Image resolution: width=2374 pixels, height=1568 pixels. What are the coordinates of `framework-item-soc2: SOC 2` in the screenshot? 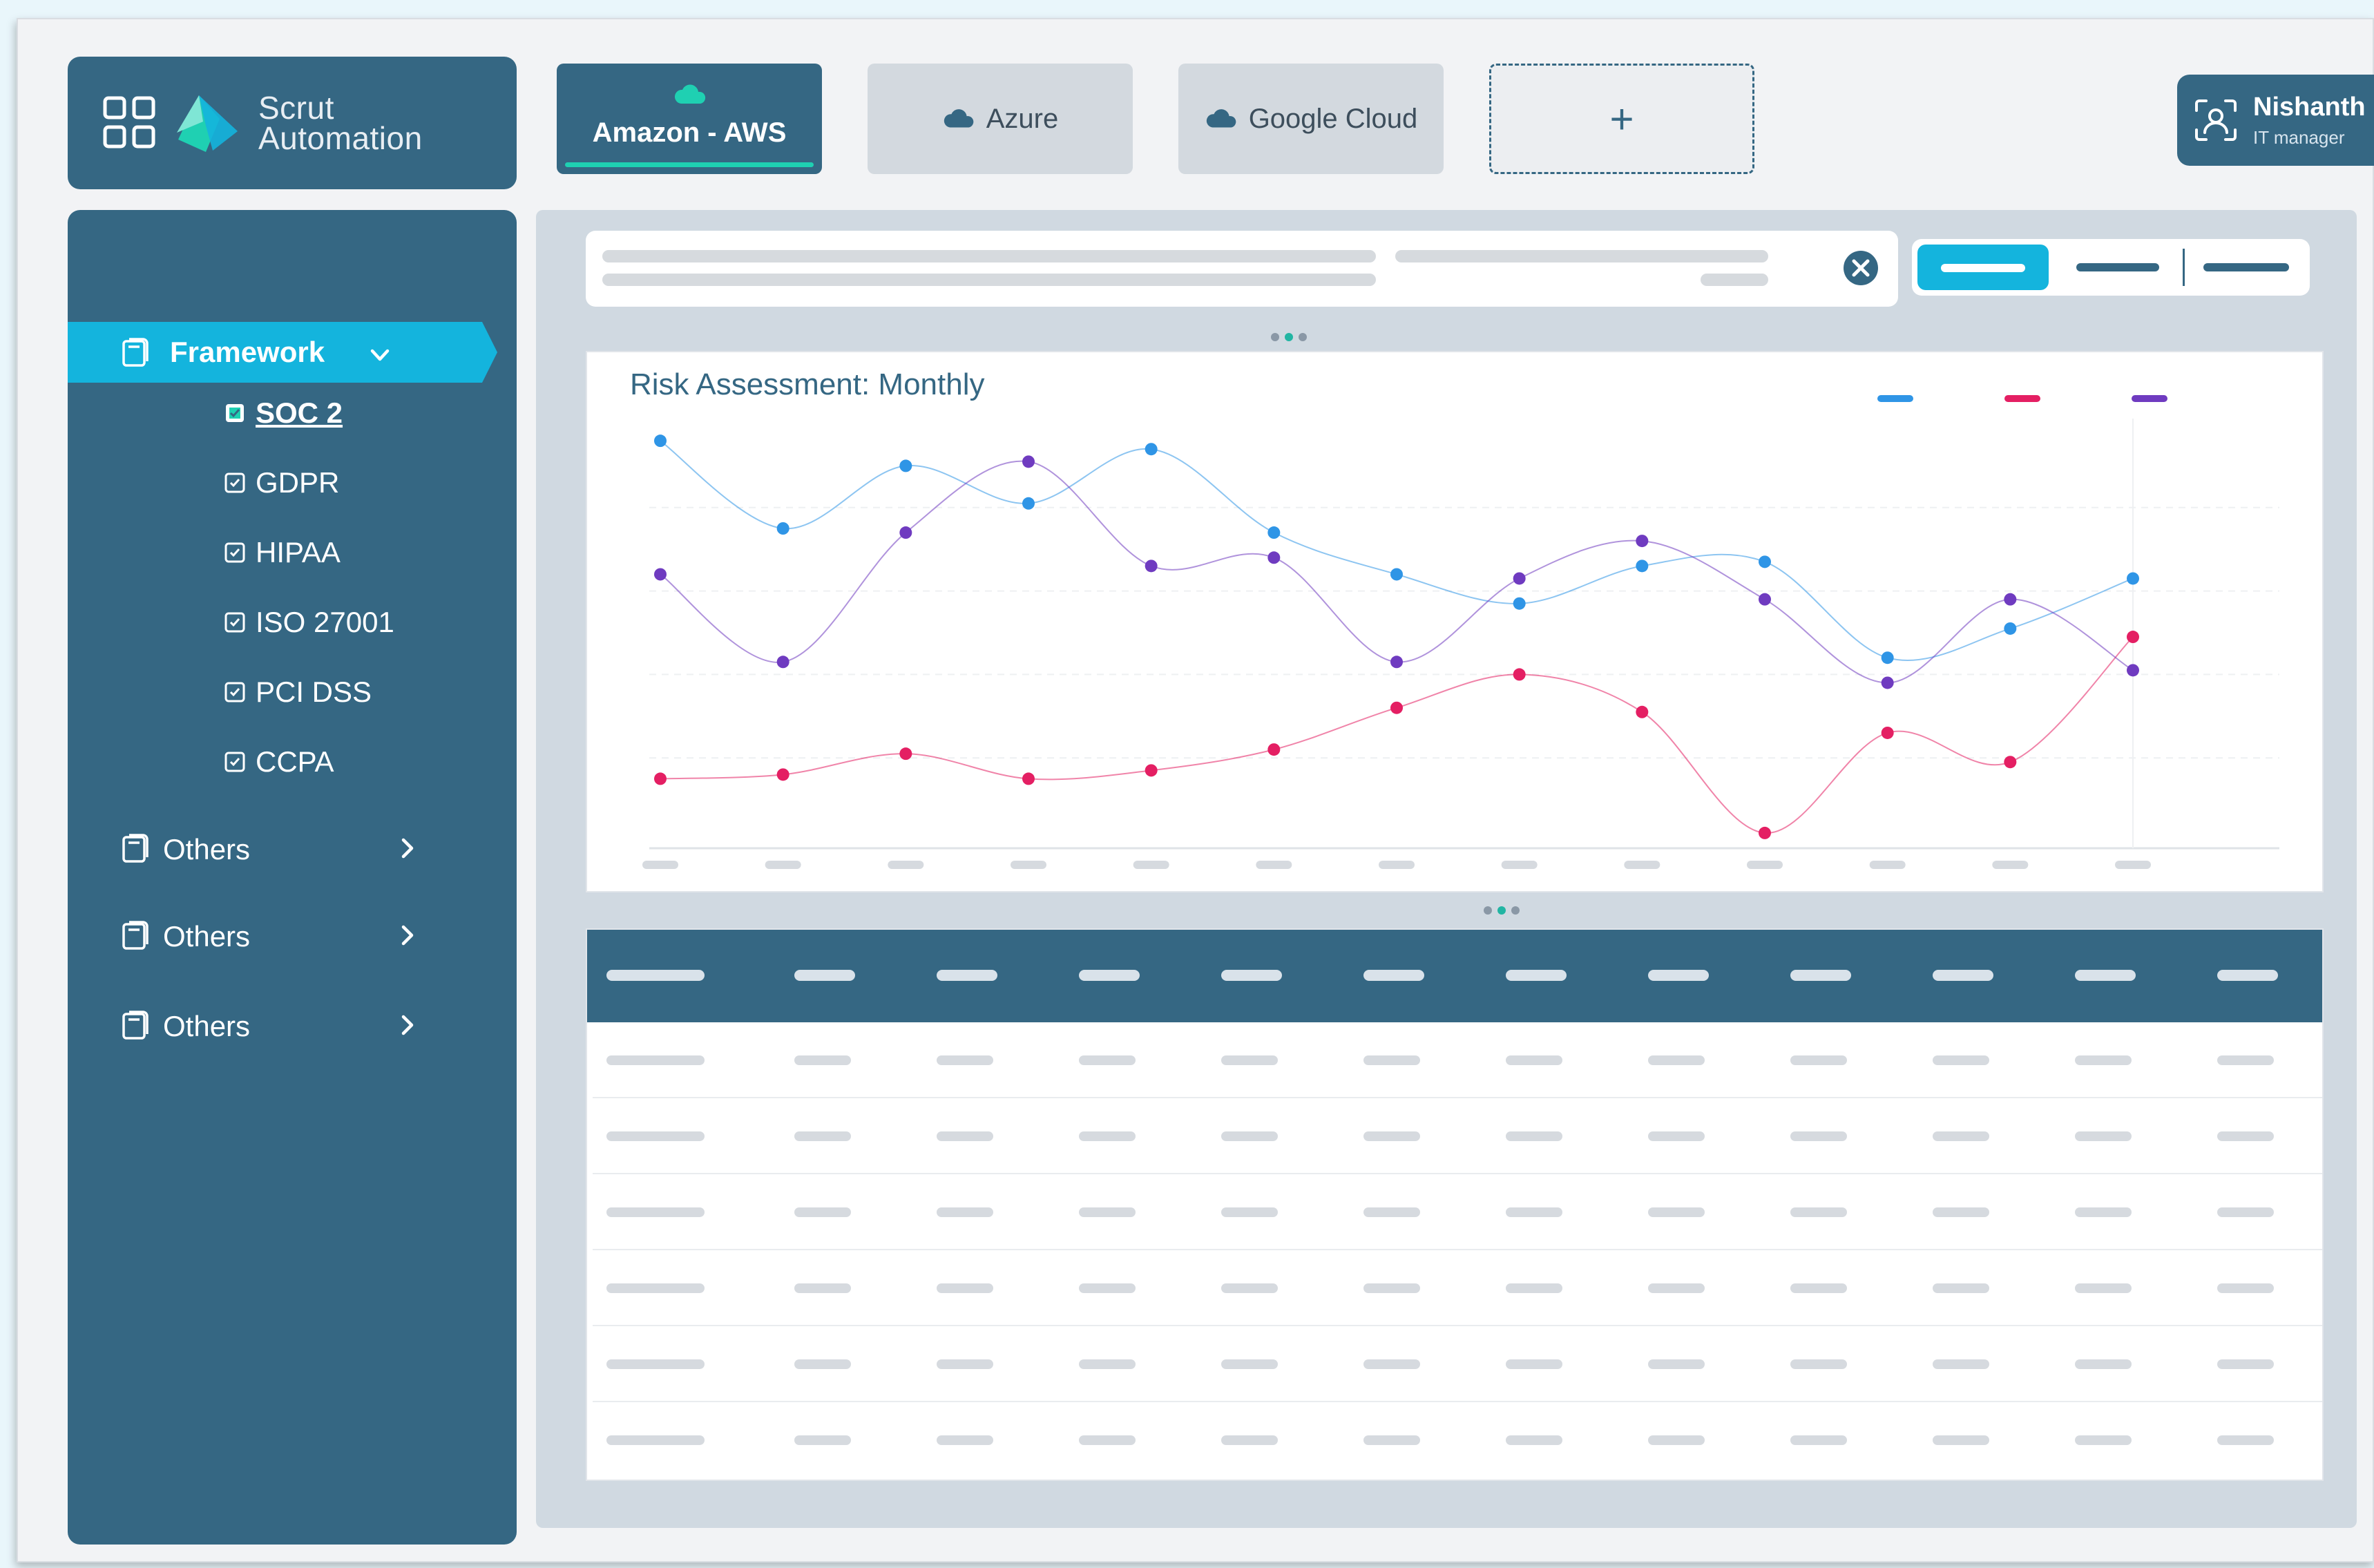 It's located at (283, 413).